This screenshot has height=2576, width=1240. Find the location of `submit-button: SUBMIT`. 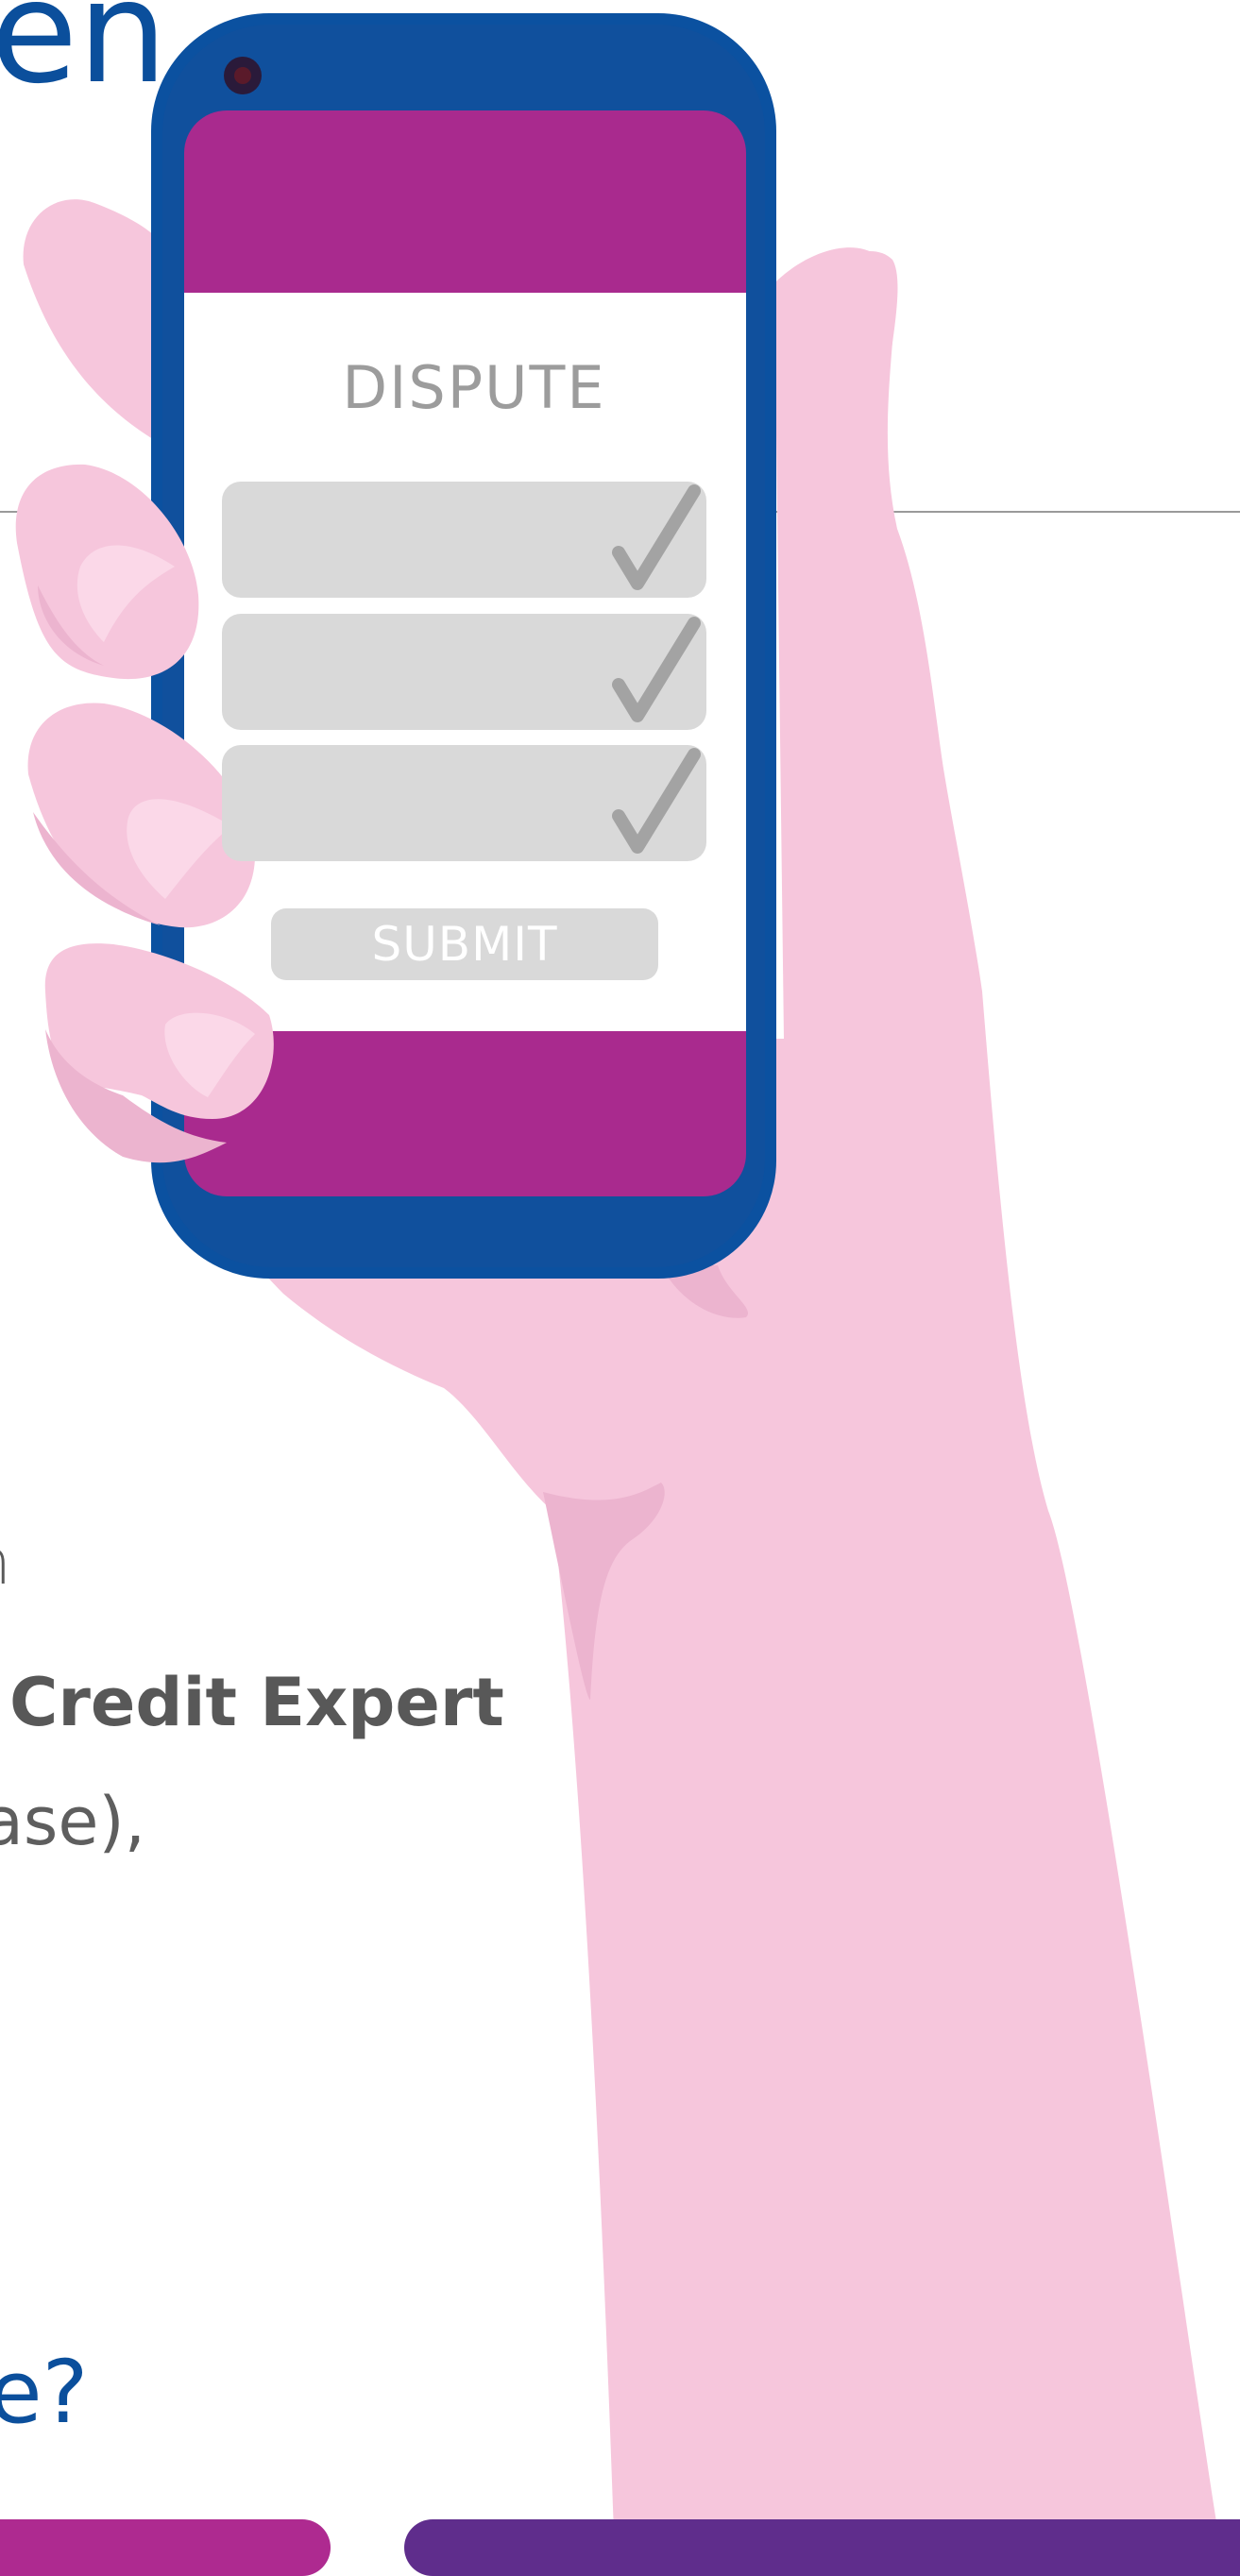

submit-button: SUBMIT is located at coordinates (464, 944).